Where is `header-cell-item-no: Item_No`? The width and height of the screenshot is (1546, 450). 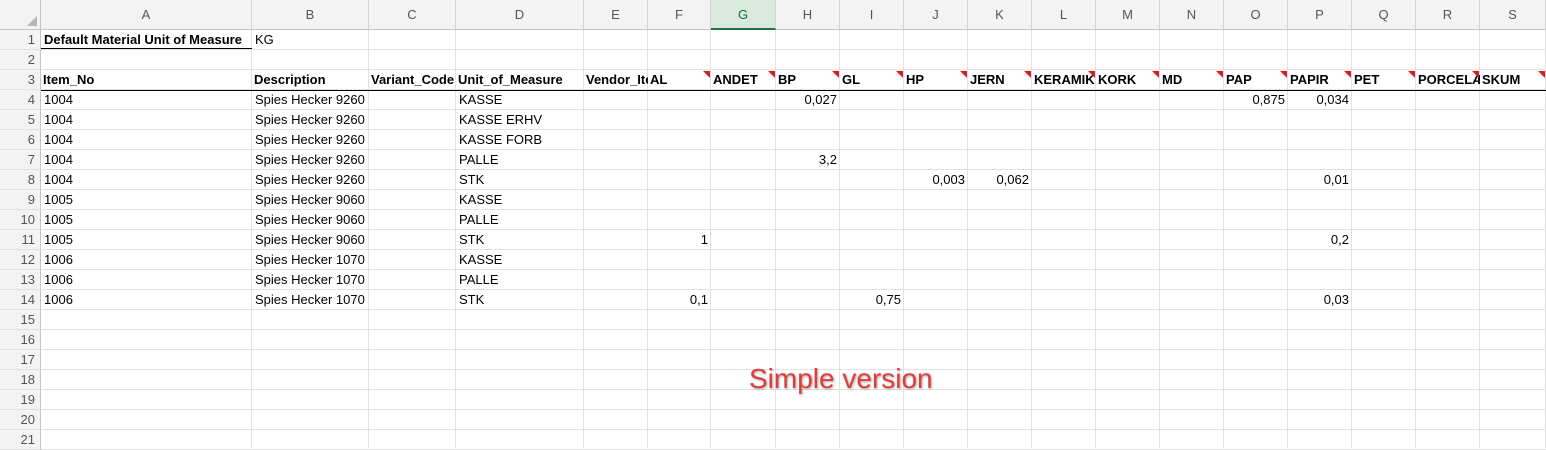 header-cell-item-no: Item_No is located at coordinates (146, 80).